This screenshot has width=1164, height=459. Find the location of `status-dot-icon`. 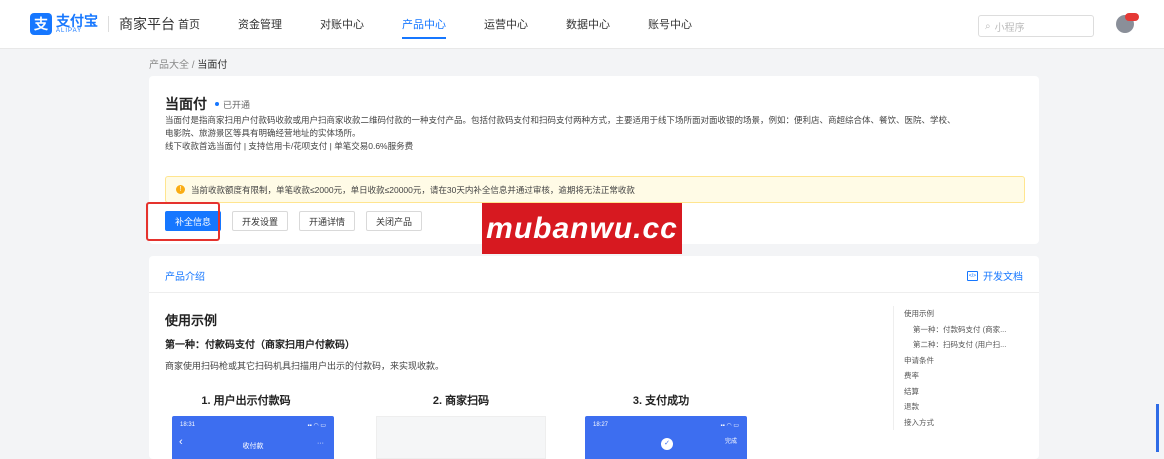

status-dot-icon is located at coordinates (217, 104).